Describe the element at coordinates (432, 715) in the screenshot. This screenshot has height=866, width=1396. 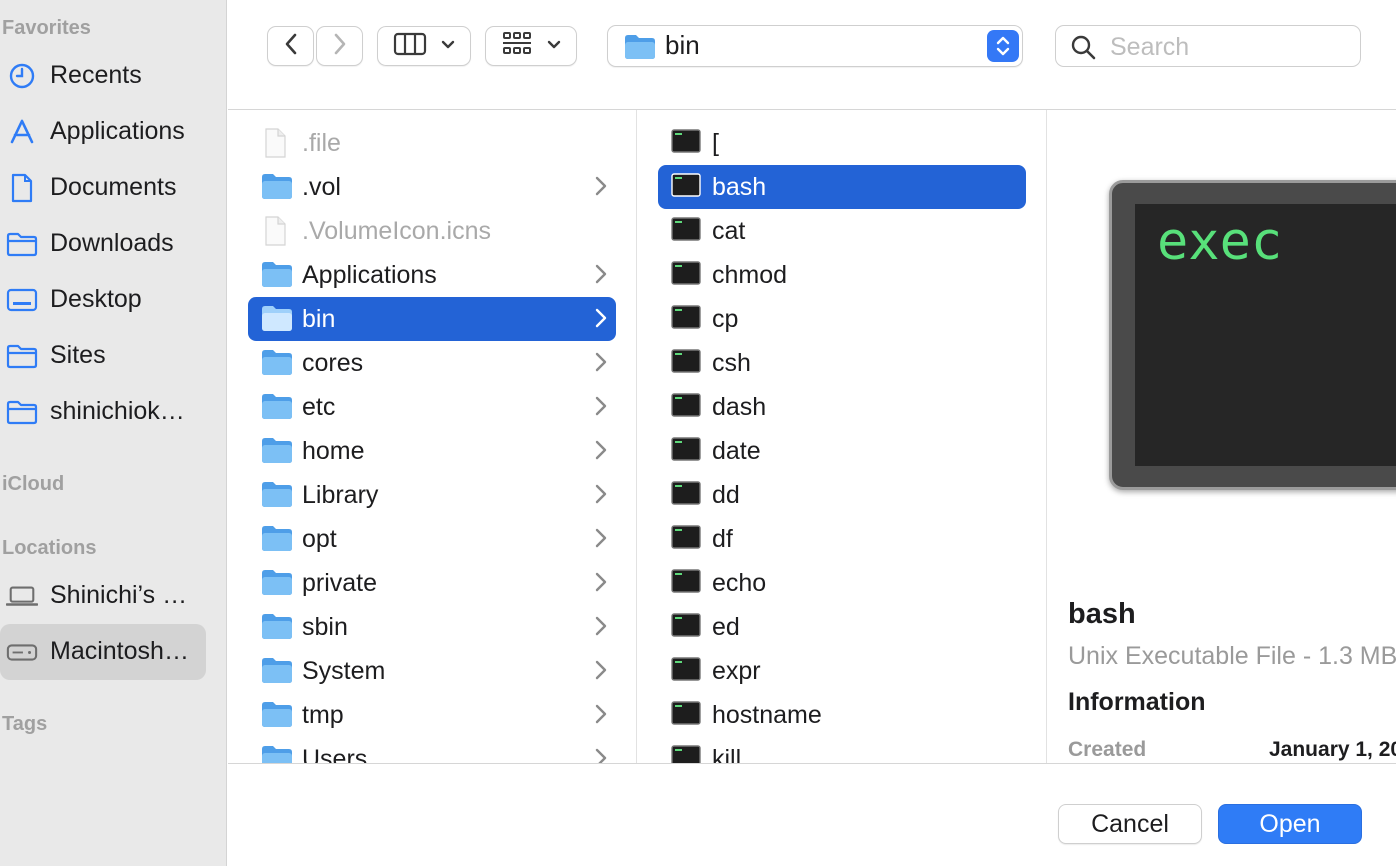
I see `list-item: tmp` at that location.